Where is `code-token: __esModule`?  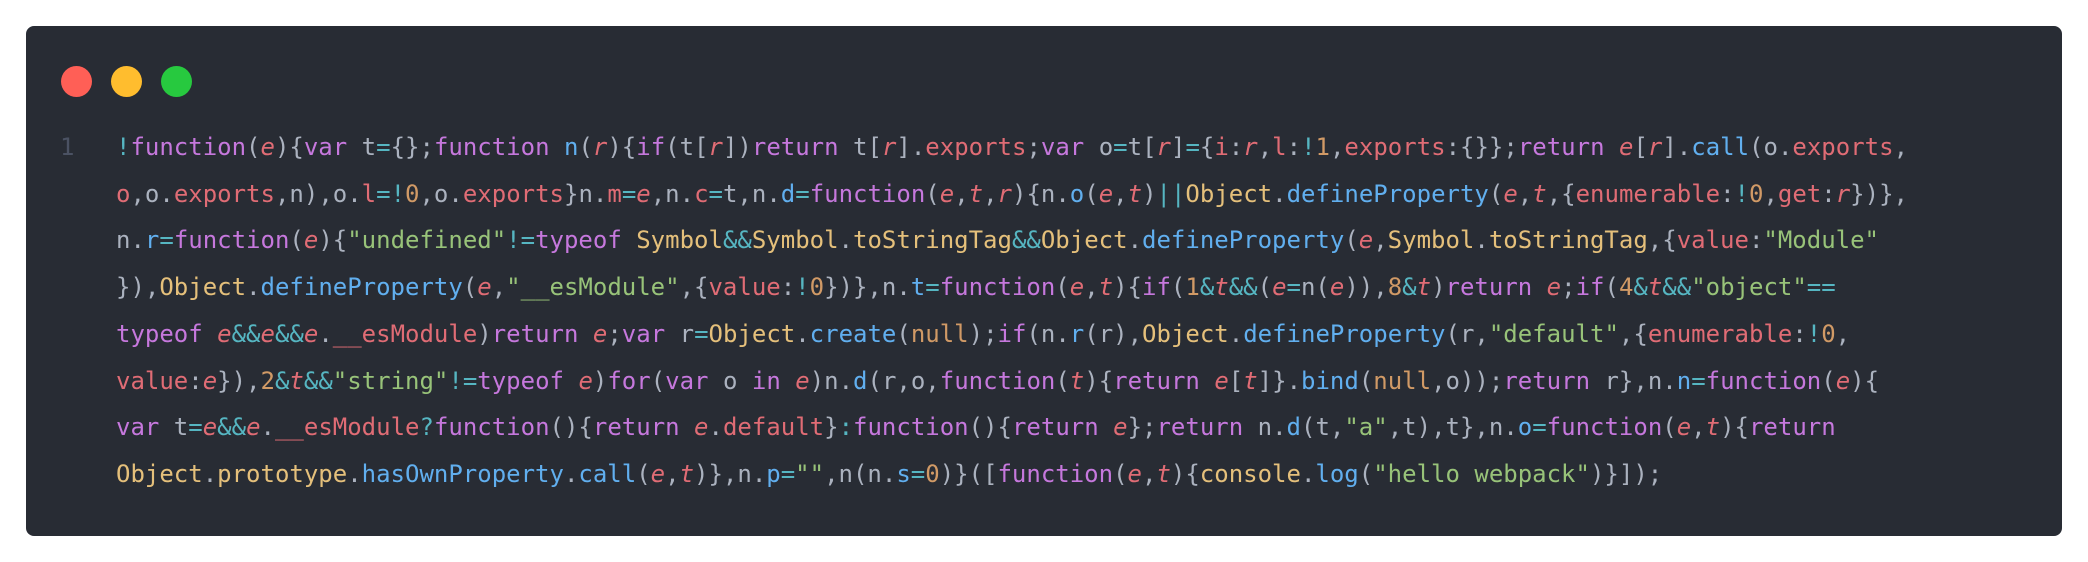
code-token: __esModule is located at coordinates (347, 427).